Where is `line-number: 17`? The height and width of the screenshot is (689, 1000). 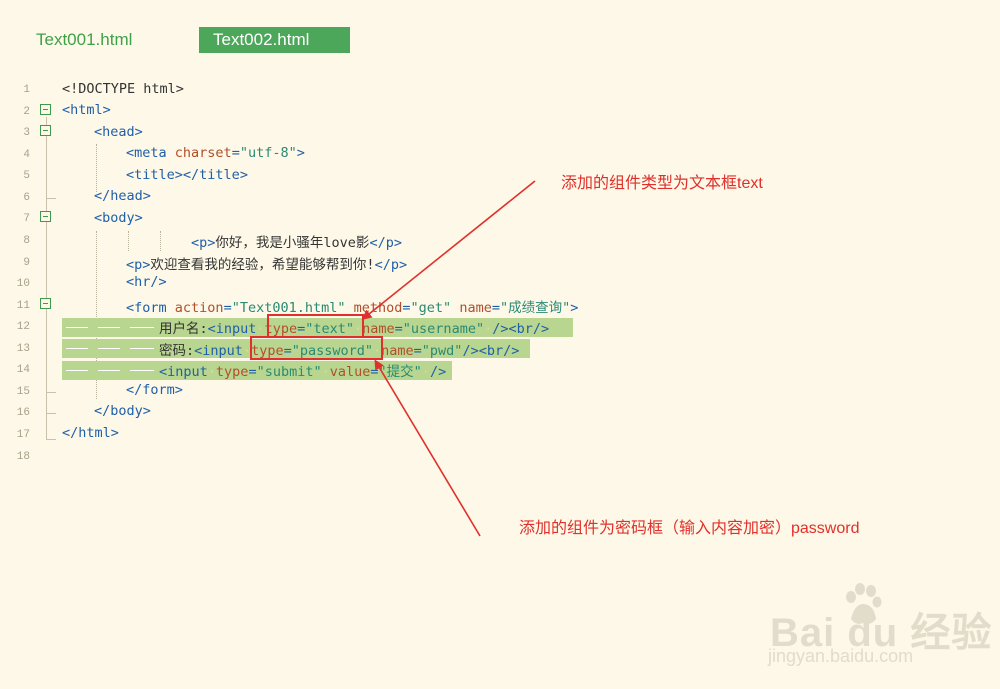
line-number: 17 is located at coordinates (23, 435).